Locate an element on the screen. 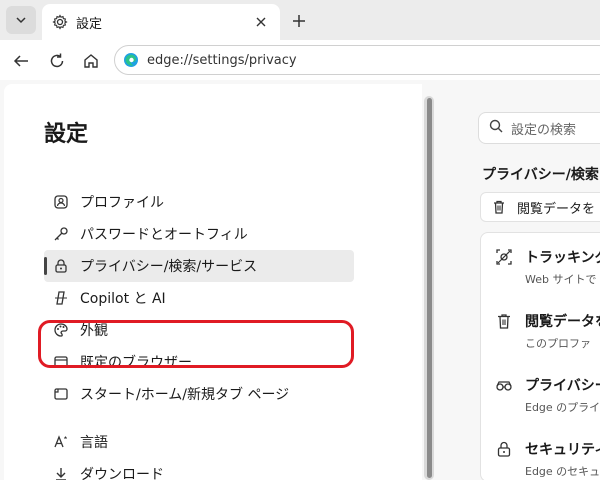 Image resolution: width=600 pixels, height=480 pixels. sidebar-item-label: Copilot と AI is located at coordinates (123, 299).